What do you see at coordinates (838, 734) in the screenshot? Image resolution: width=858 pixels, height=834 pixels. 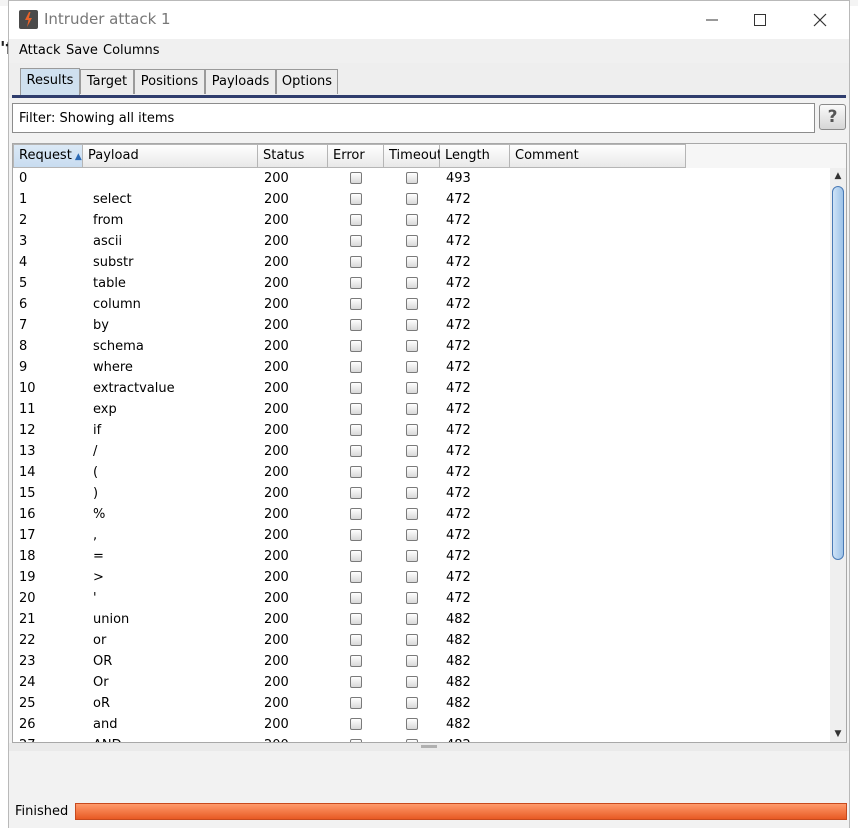 I see `scroll-down-icon: ▼` at bounding box center [838, 734].